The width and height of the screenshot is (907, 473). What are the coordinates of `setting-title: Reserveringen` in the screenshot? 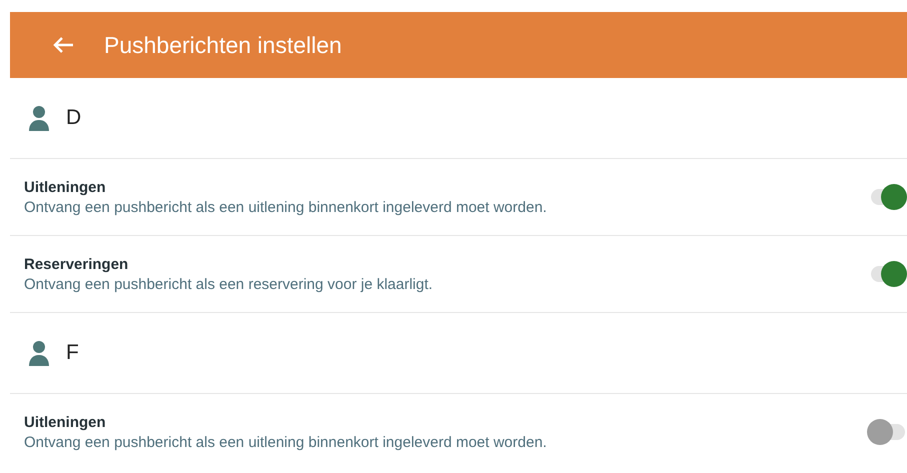 It's located at (77, 264).